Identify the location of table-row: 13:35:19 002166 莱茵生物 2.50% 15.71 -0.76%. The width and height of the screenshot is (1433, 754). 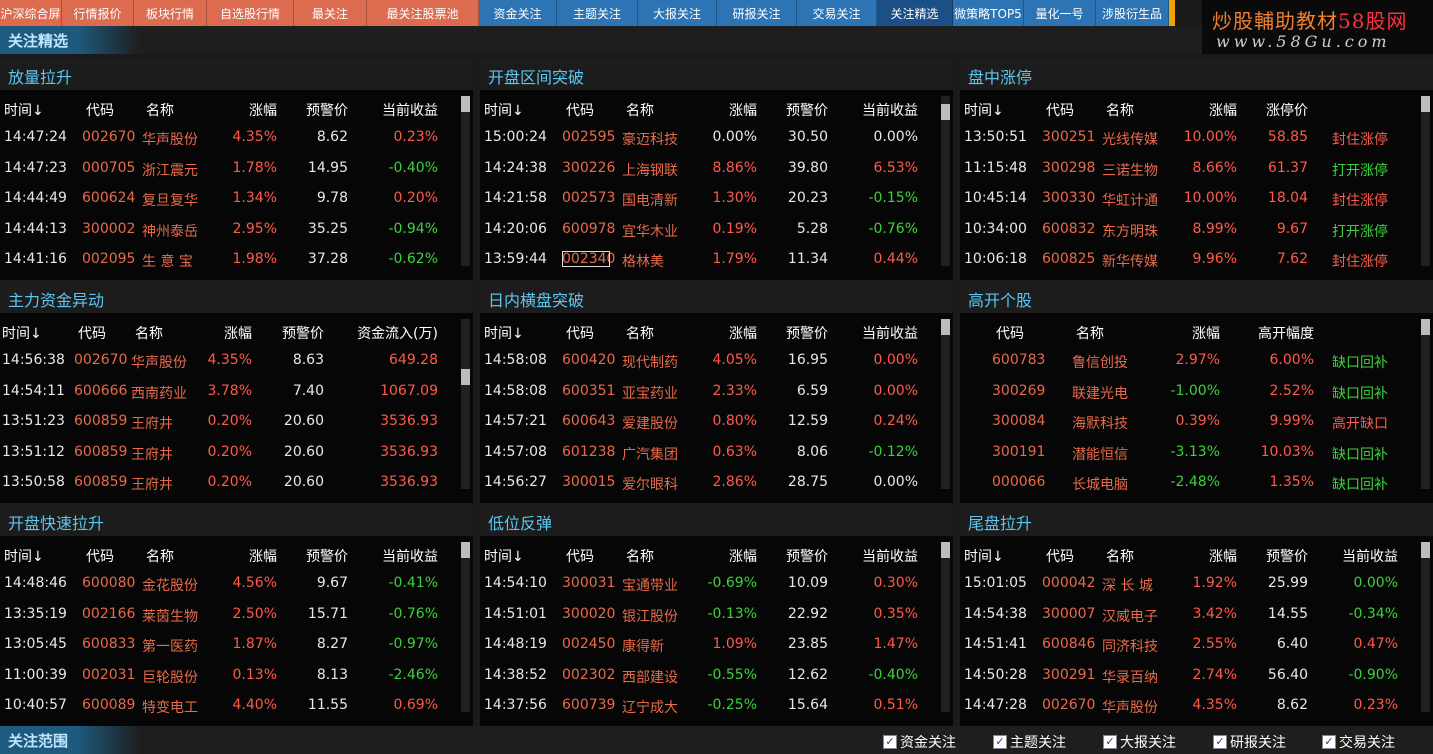
(227, 618).